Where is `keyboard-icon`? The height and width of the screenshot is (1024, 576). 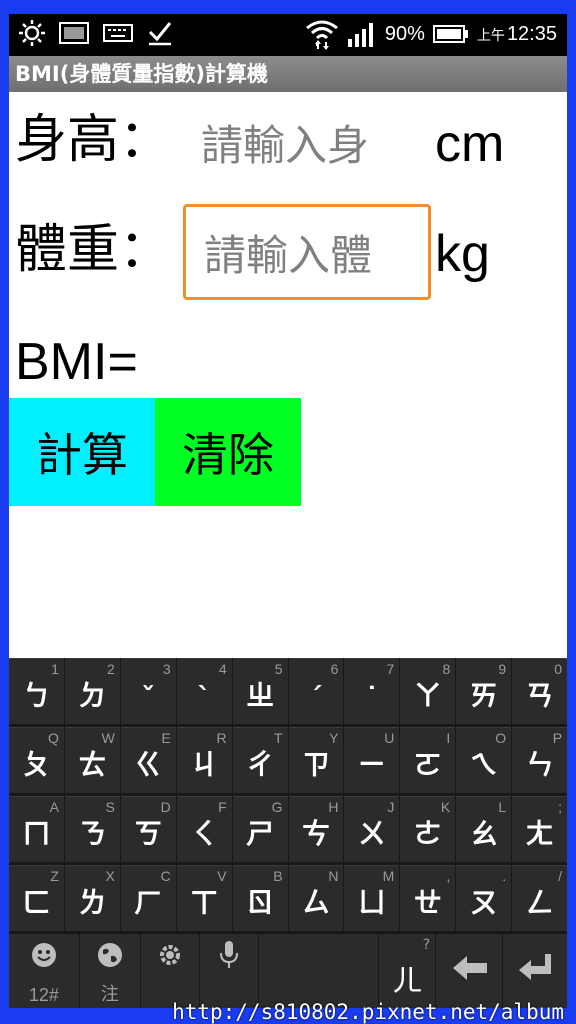 keyboard-icon is located at coordinates (118, 33).